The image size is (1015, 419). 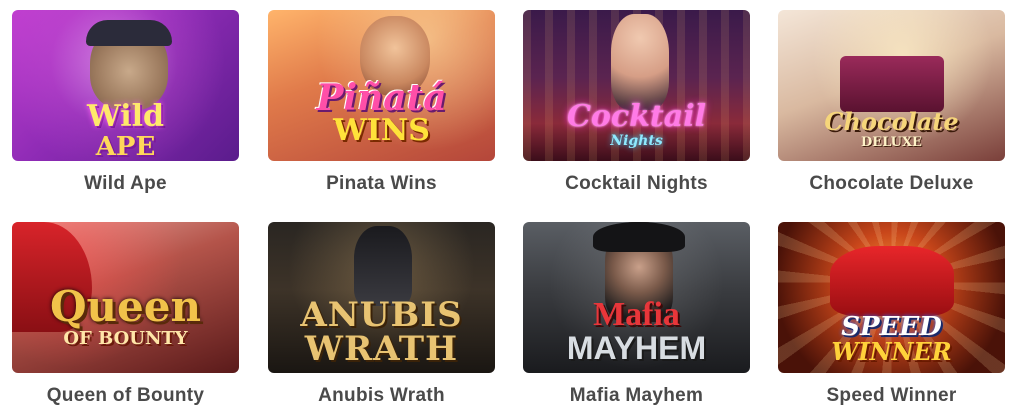 I want to click on game-card-speed-winner: SPEED WINNER Speed Winner, so click(x=891, y=314).